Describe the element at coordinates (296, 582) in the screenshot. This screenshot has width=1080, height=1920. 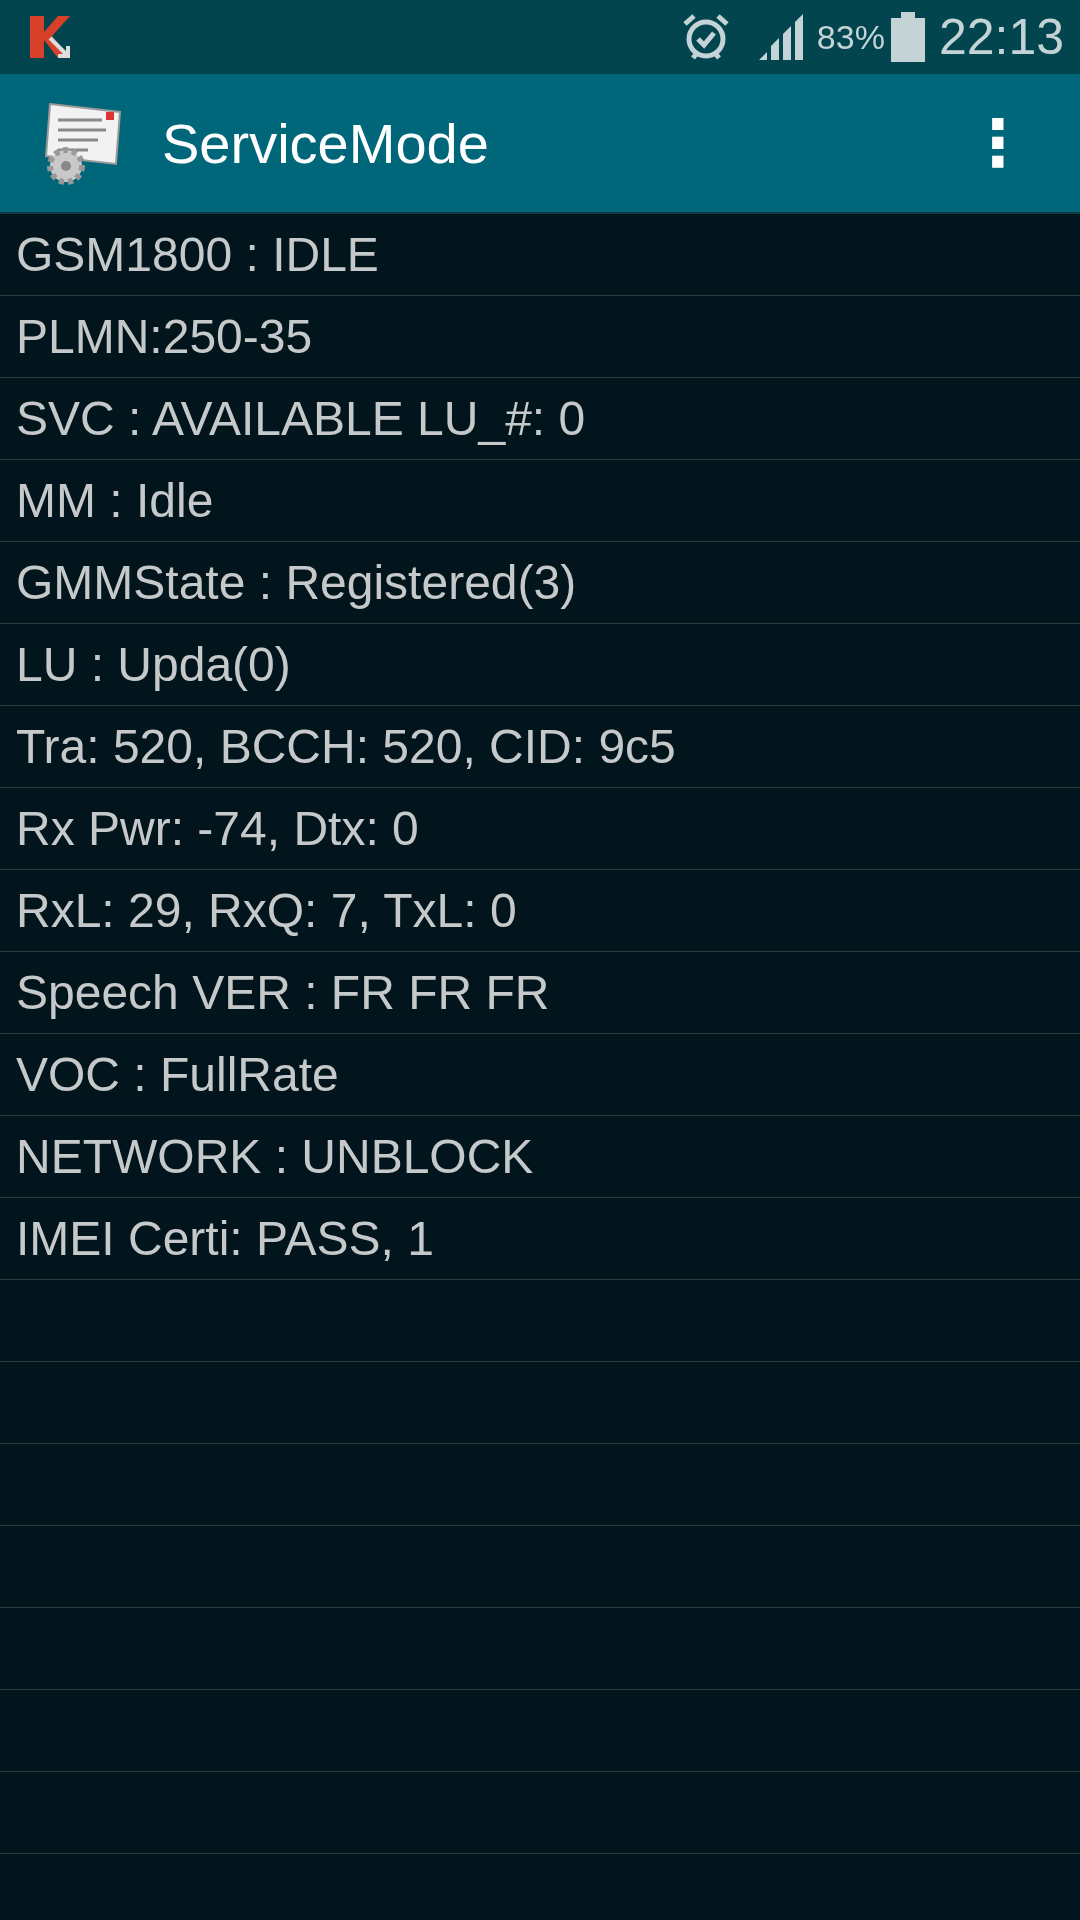
I see `info-line: GMMState : Registered(3)` at that location.